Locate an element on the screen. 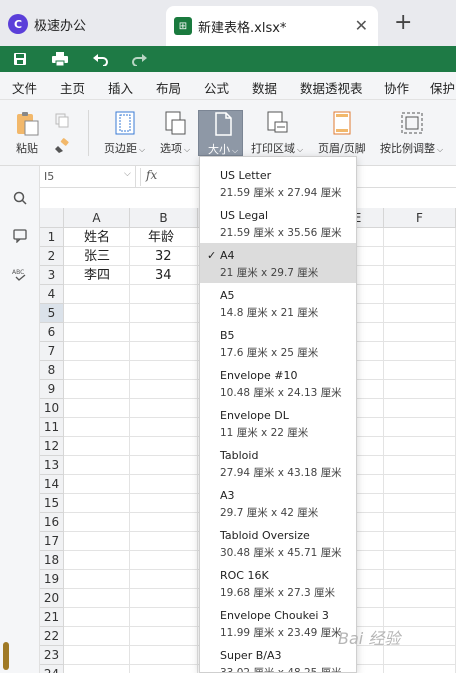  redo-icon is located at coordinates (140, 59).